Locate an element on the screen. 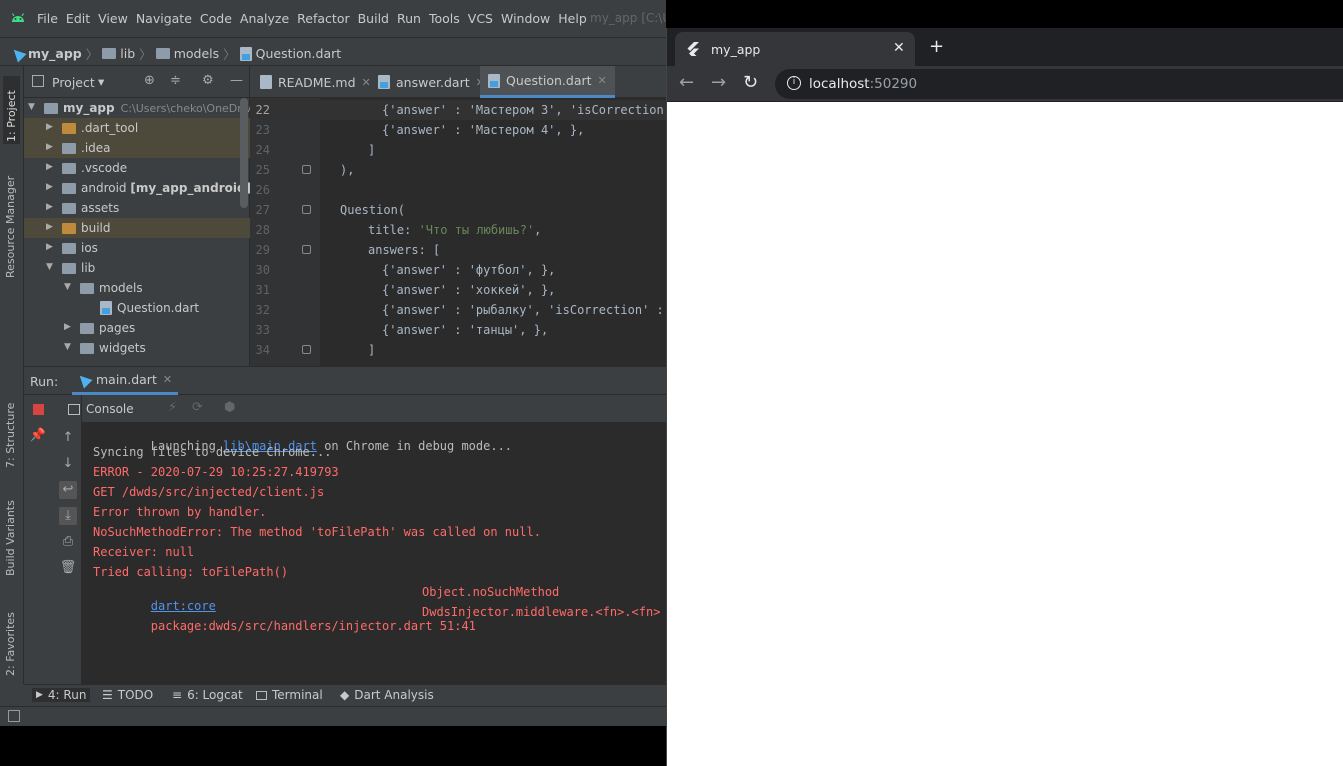  console-tab: Console is located at coordinates (101, 409).